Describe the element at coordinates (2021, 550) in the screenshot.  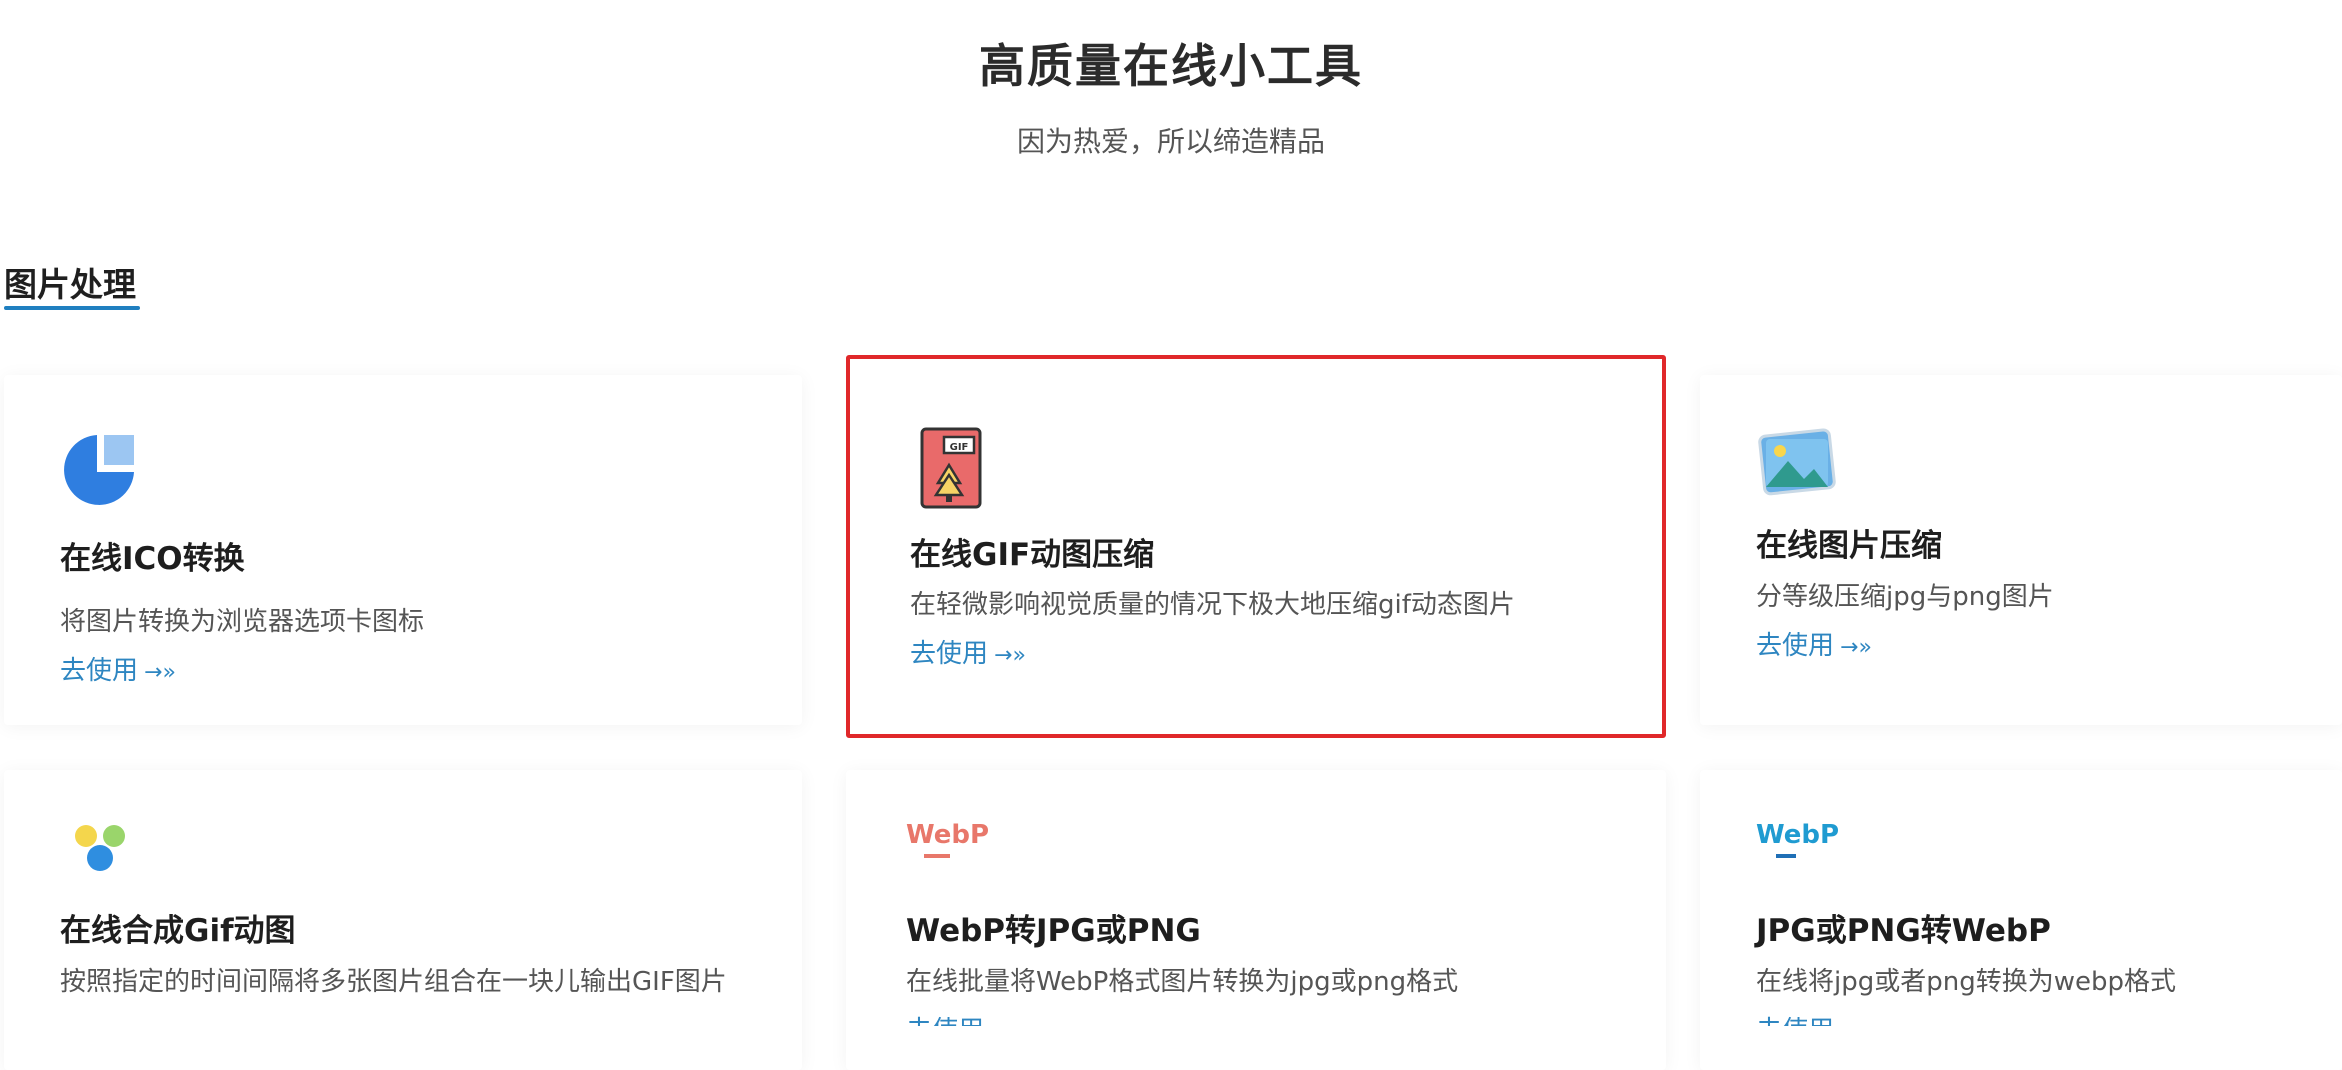
I see `tool-card-image-compress: 在线图片压缩 分等级压缩jpg与png图片 去使用 →»` at that location.